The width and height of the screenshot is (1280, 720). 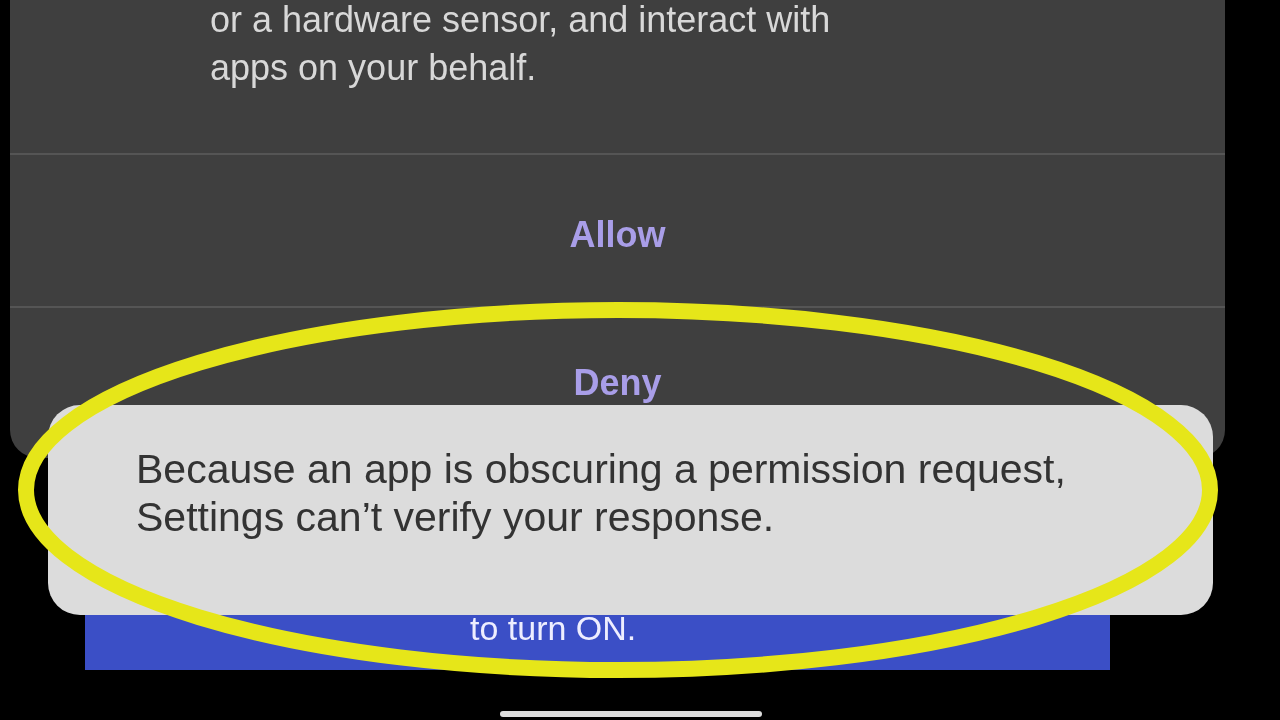 I want to click on dialog-message: apps on your behalf., so click(x=374, y=68).